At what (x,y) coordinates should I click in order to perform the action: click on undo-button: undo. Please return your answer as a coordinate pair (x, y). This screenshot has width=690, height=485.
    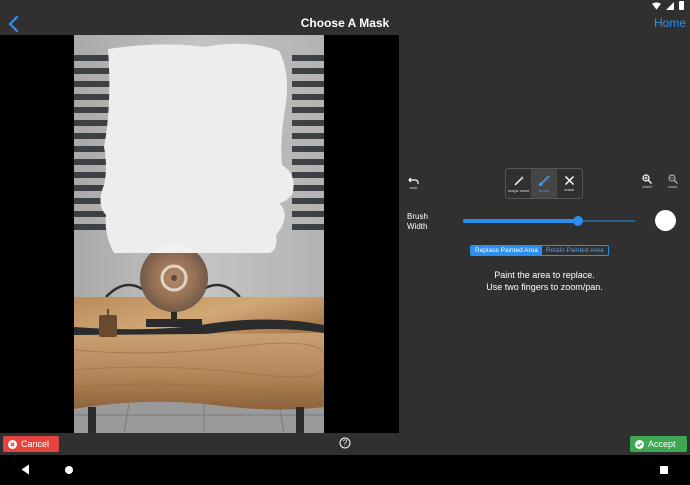
    Looking at the image, I should click on (413, 183).